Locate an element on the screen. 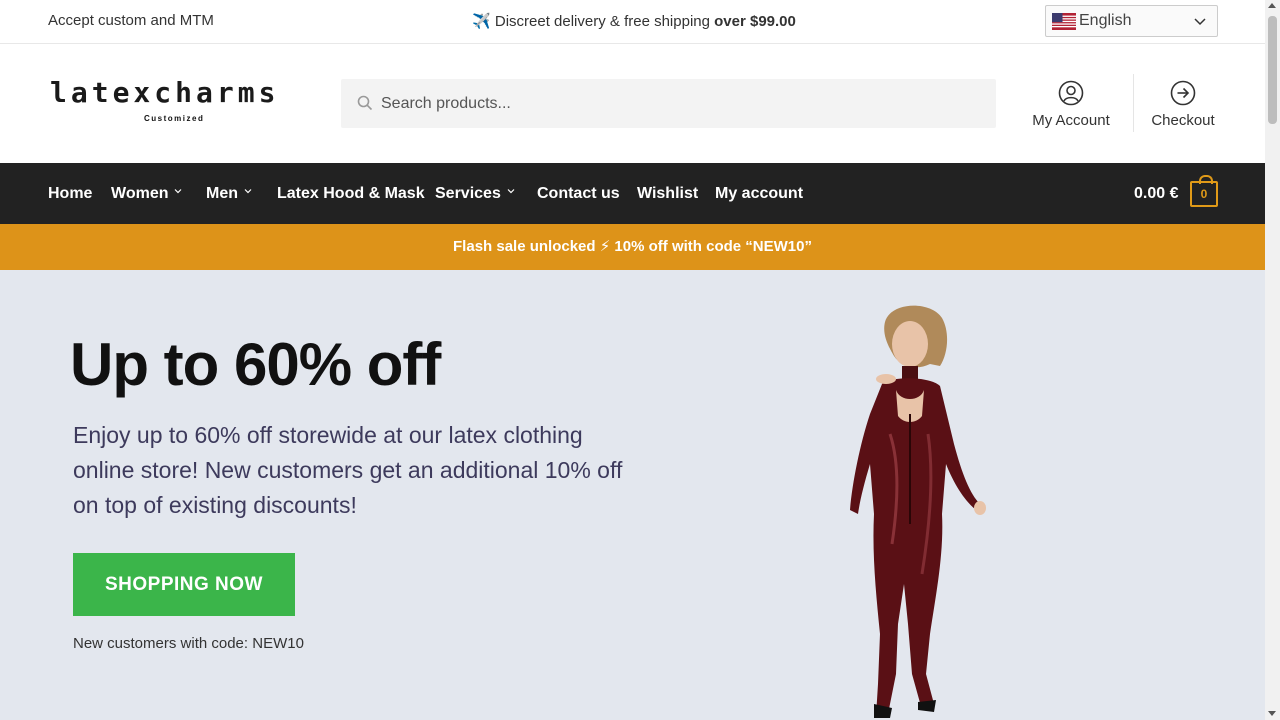 This screenshot has width=1280, height=720. nav-item-my-account: My account is located at coordinates (759, 194).